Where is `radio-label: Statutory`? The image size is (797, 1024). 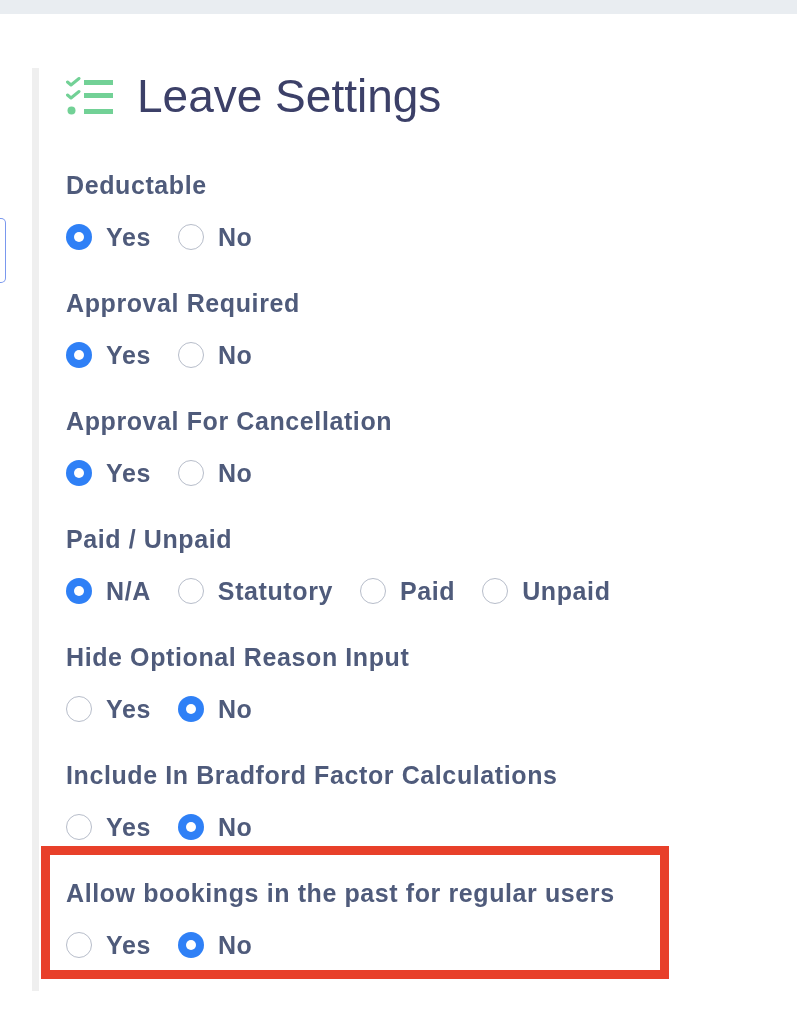 radio-label: Statutory is located at coordinates (275, 591).